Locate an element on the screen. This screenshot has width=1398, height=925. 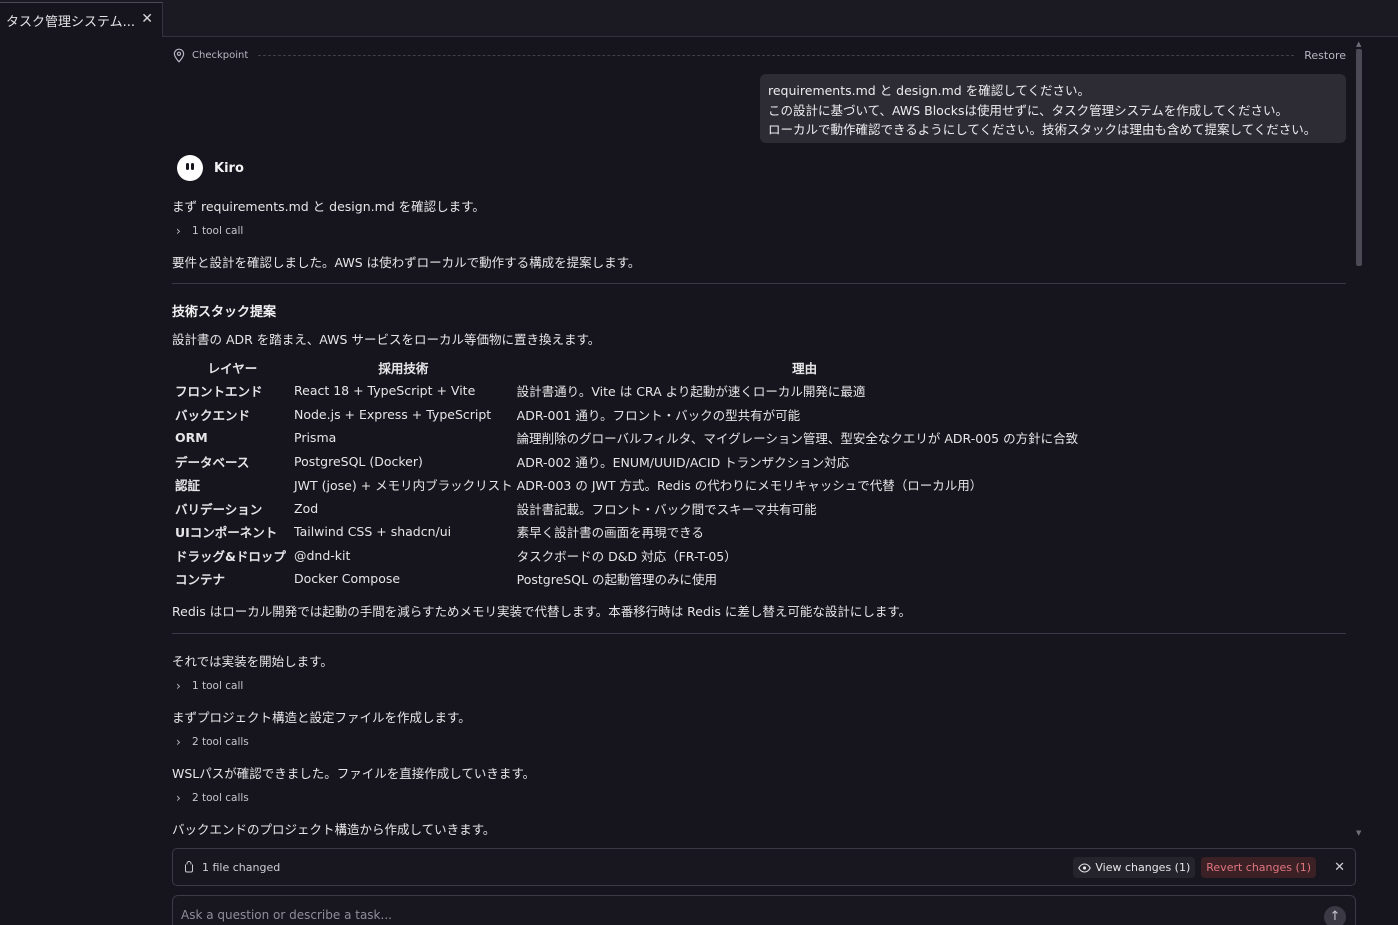
tab-chat: タスク管理システム... ✕ is located at coordinates (81, 19).